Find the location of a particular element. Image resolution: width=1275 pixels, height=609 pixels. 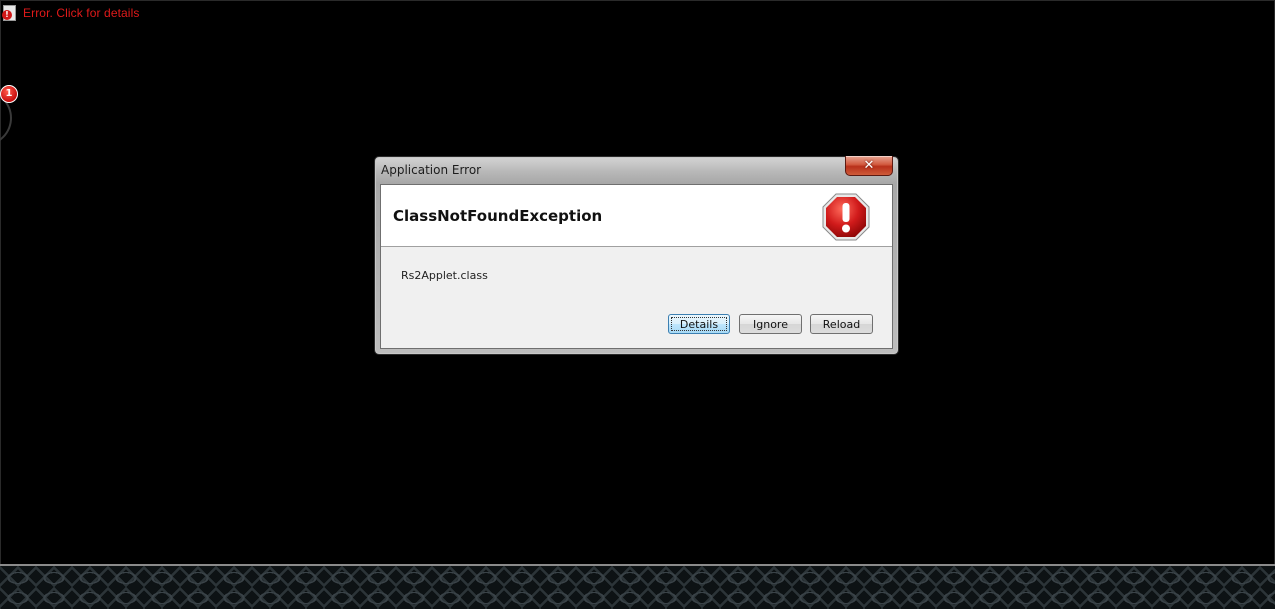

ignore-button: Ignore is located at coordinates (770, 324).